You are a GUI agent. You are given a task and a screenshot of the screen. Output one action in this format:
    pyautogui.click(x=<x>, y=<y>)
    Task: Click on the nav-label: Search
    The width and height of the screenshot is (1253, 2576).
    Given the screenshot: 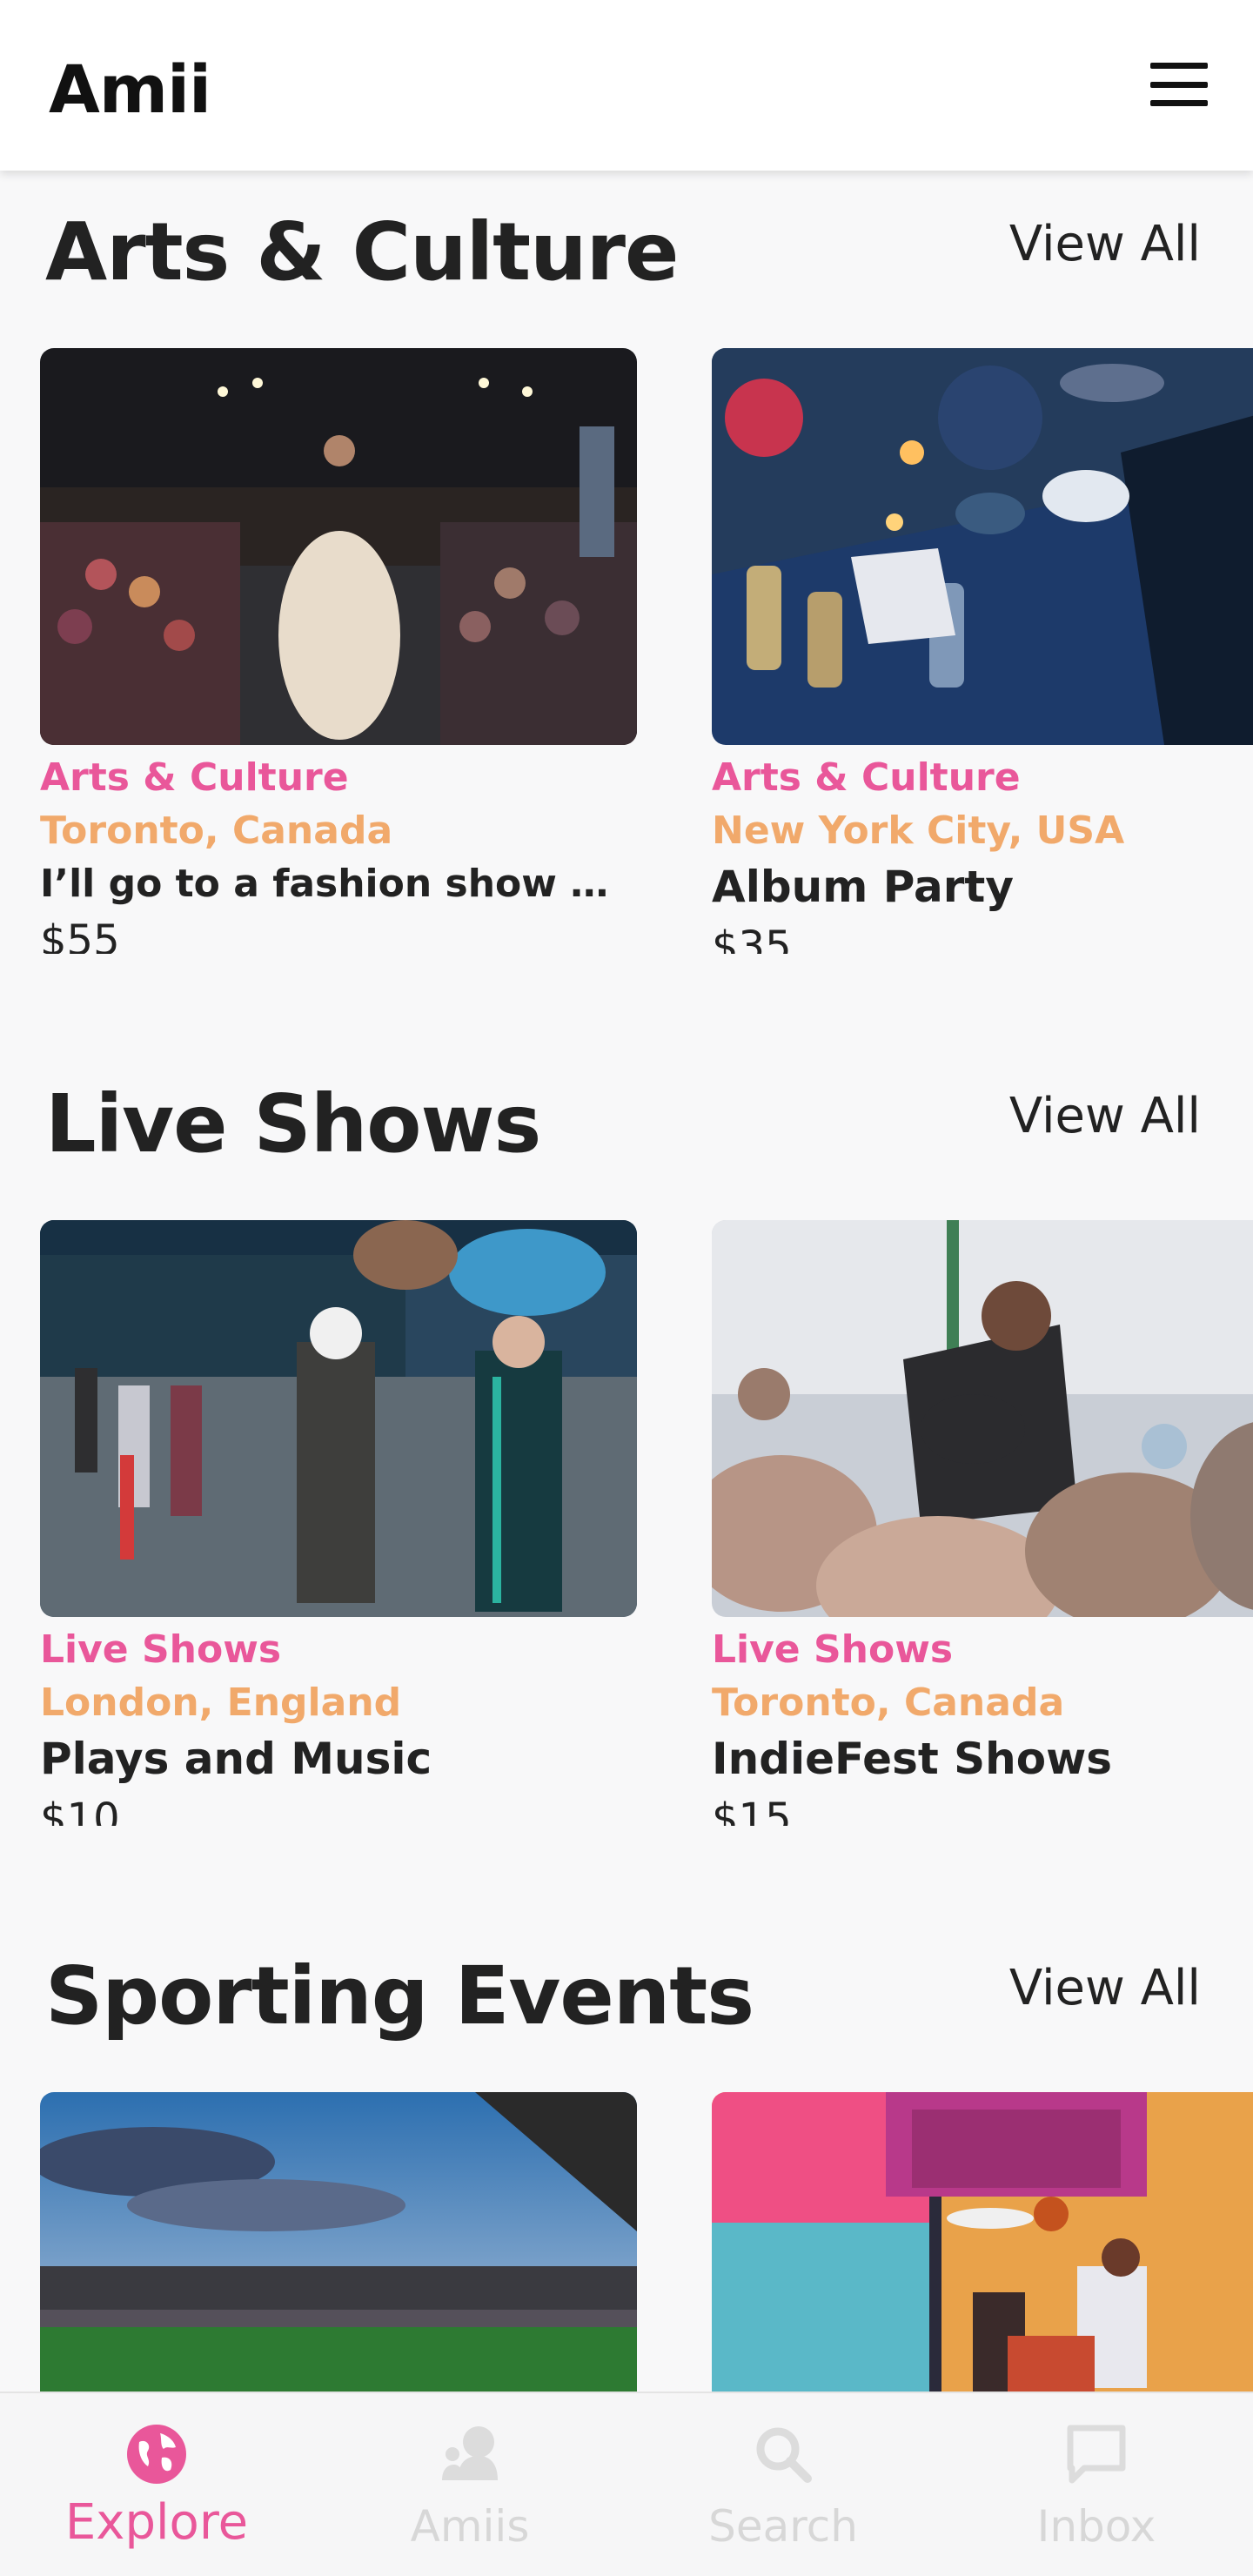 What is the action you would take?
    pyautogui.click(x=783, y=2526)
    